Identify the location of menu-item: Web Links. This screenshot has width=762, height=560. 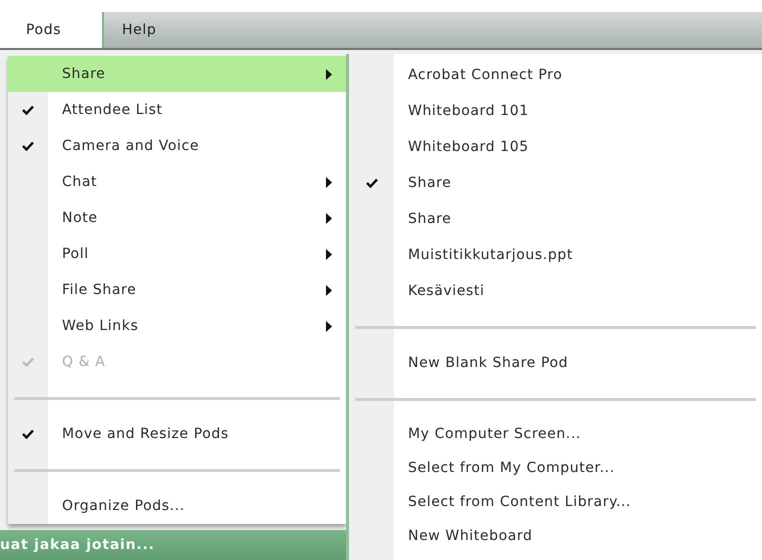
(177, 326).